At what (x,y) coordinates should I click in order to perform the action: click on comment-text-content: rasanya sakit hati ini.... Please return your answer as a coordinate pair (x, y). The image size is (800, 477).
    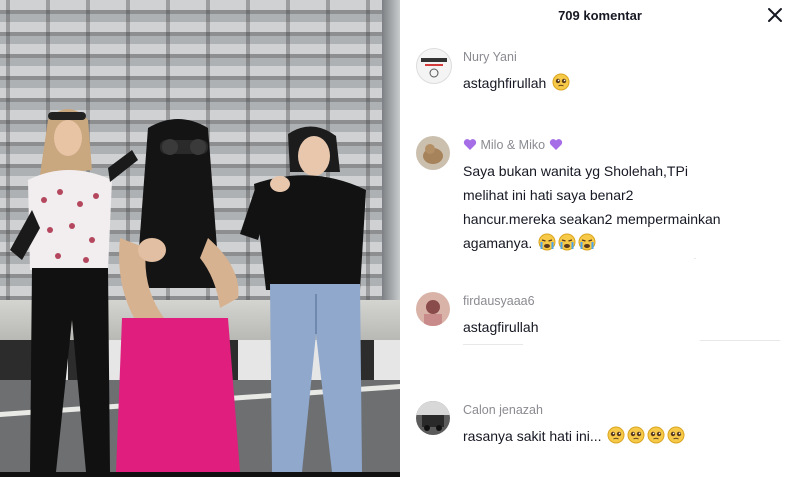
    Looking at the image, I should click on (532, 436).